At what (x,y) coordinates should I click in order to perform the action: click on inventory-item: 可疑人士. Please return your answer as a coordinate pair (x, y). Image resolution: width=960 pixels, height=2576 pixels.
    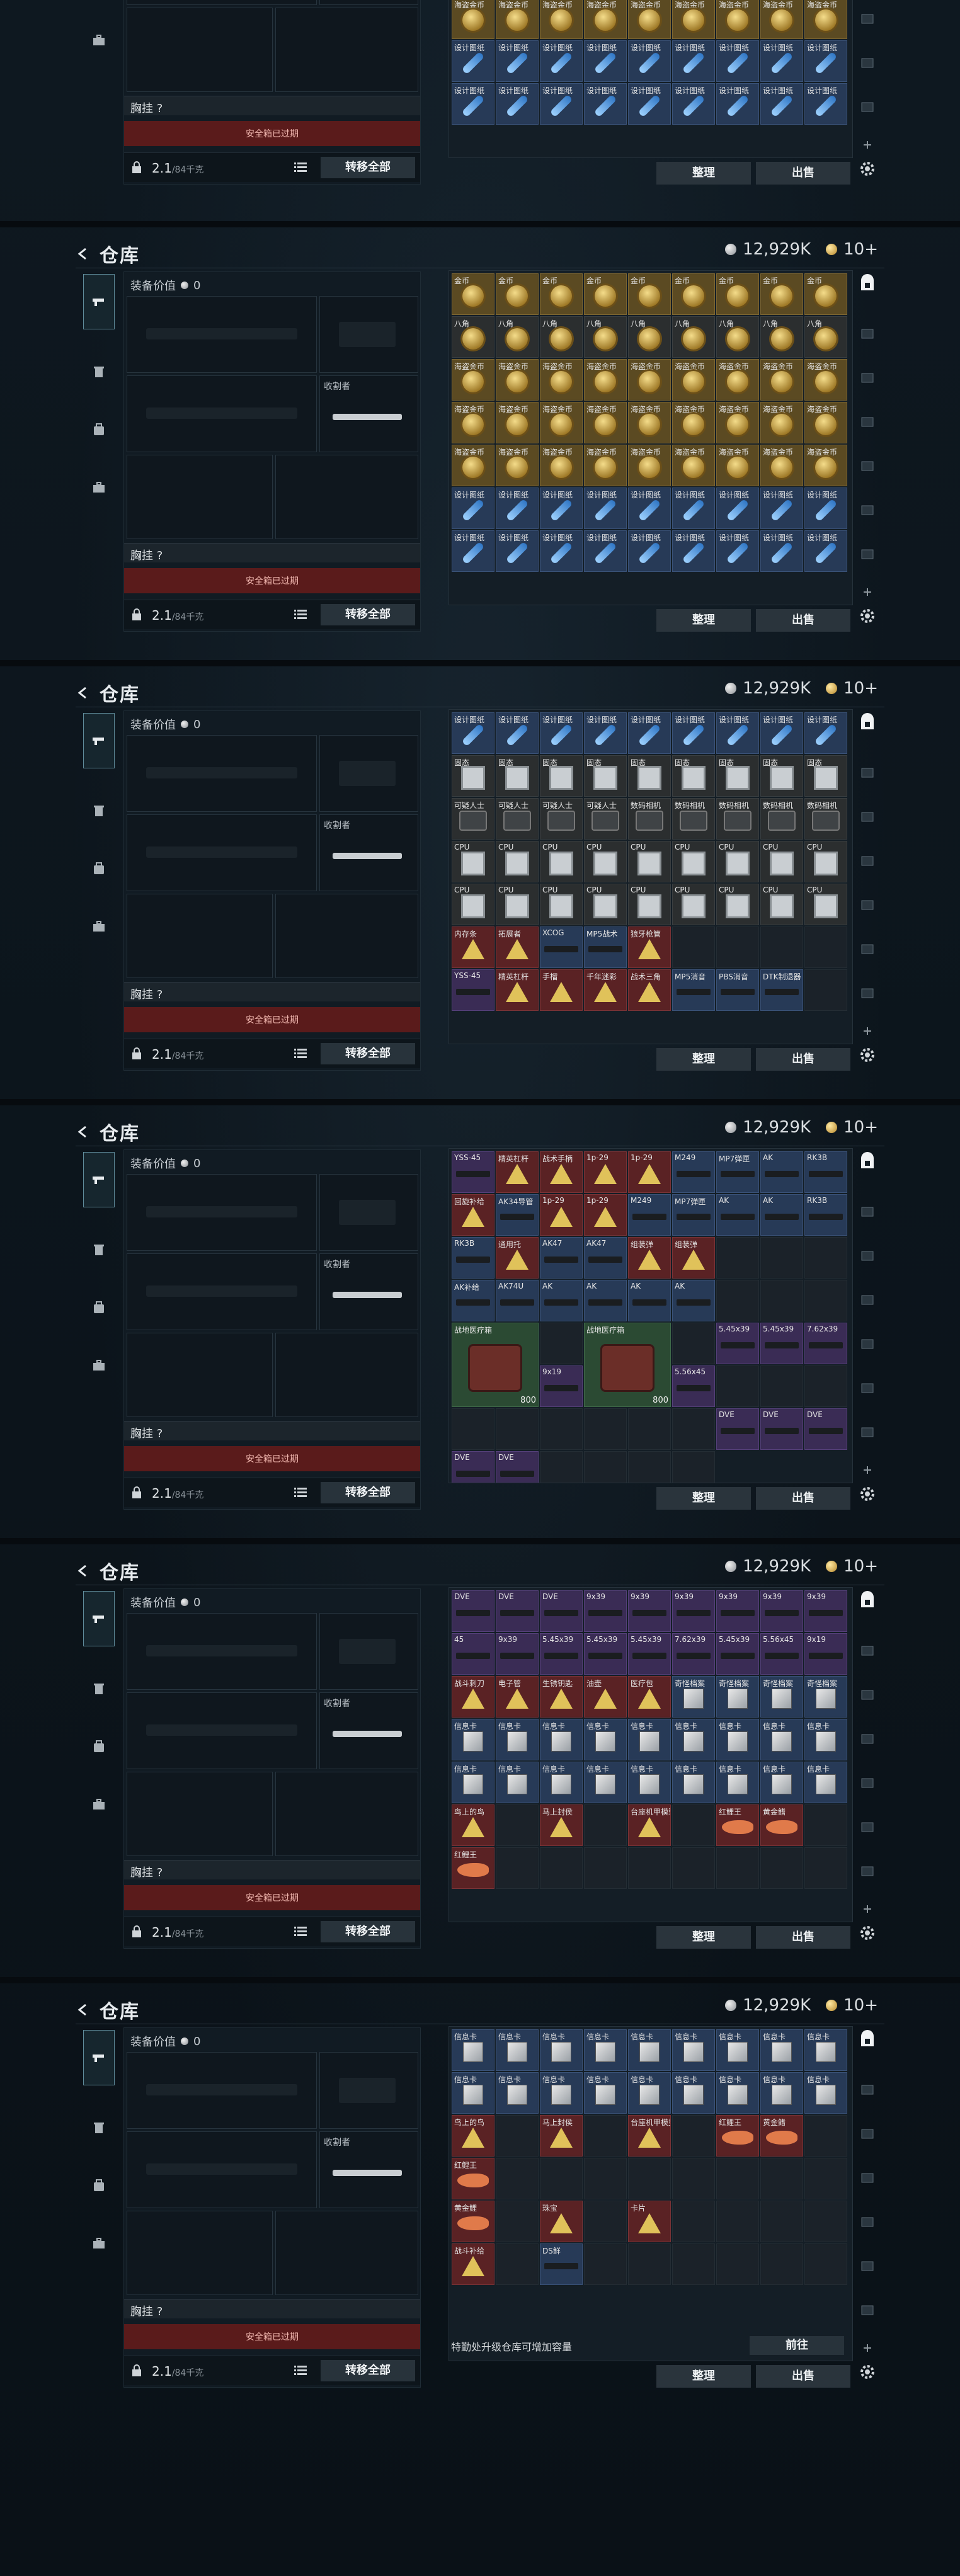
    Looking at the image, I should click on (517, 819).